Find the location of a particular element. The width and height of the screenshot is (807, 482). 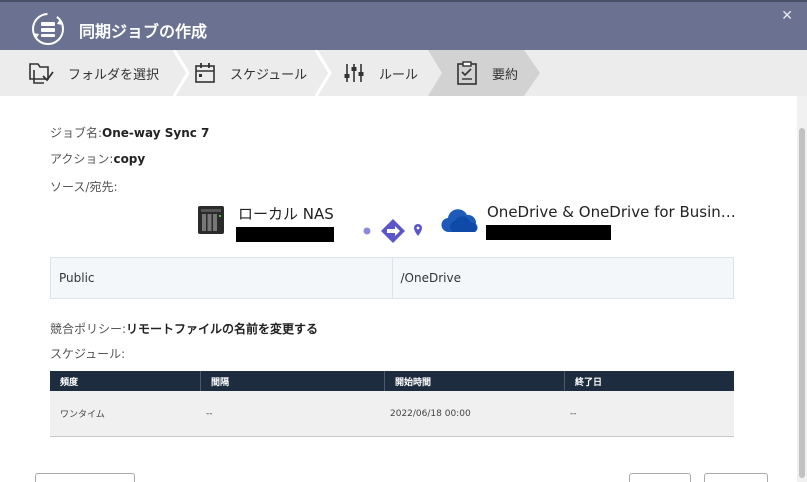

step-select-folder: フォルダを選択 is located at coordinates (93, 73).